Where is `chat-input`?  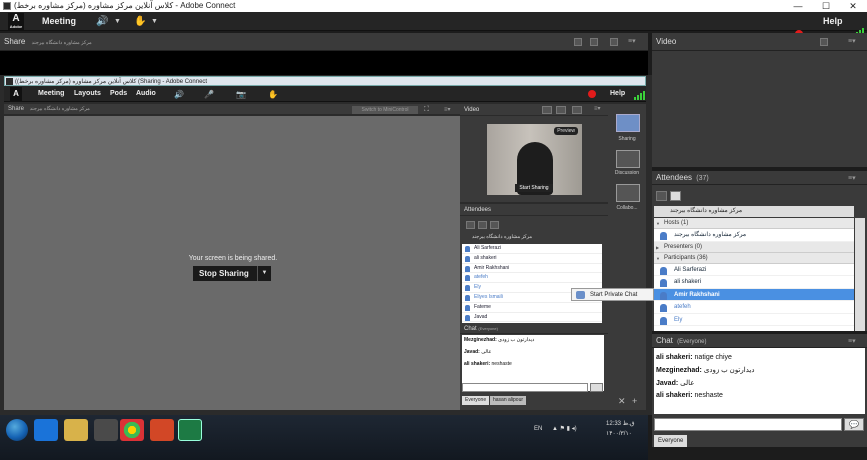 chat-input is located at coordinates (748, 424).